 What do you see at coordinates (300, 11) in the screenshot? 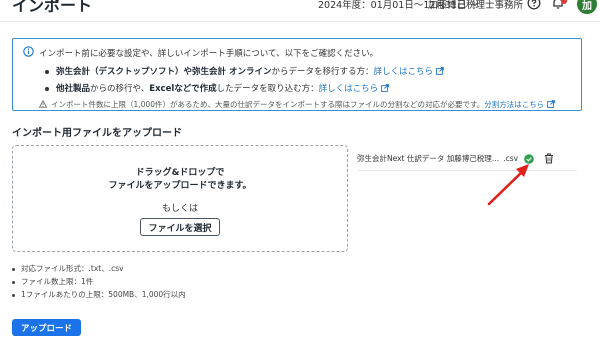
I see `page-header: インポート 2024年度：01月01日〜12月31日 加藤博己税理士事務所 加` at bounding box center [300, 11].